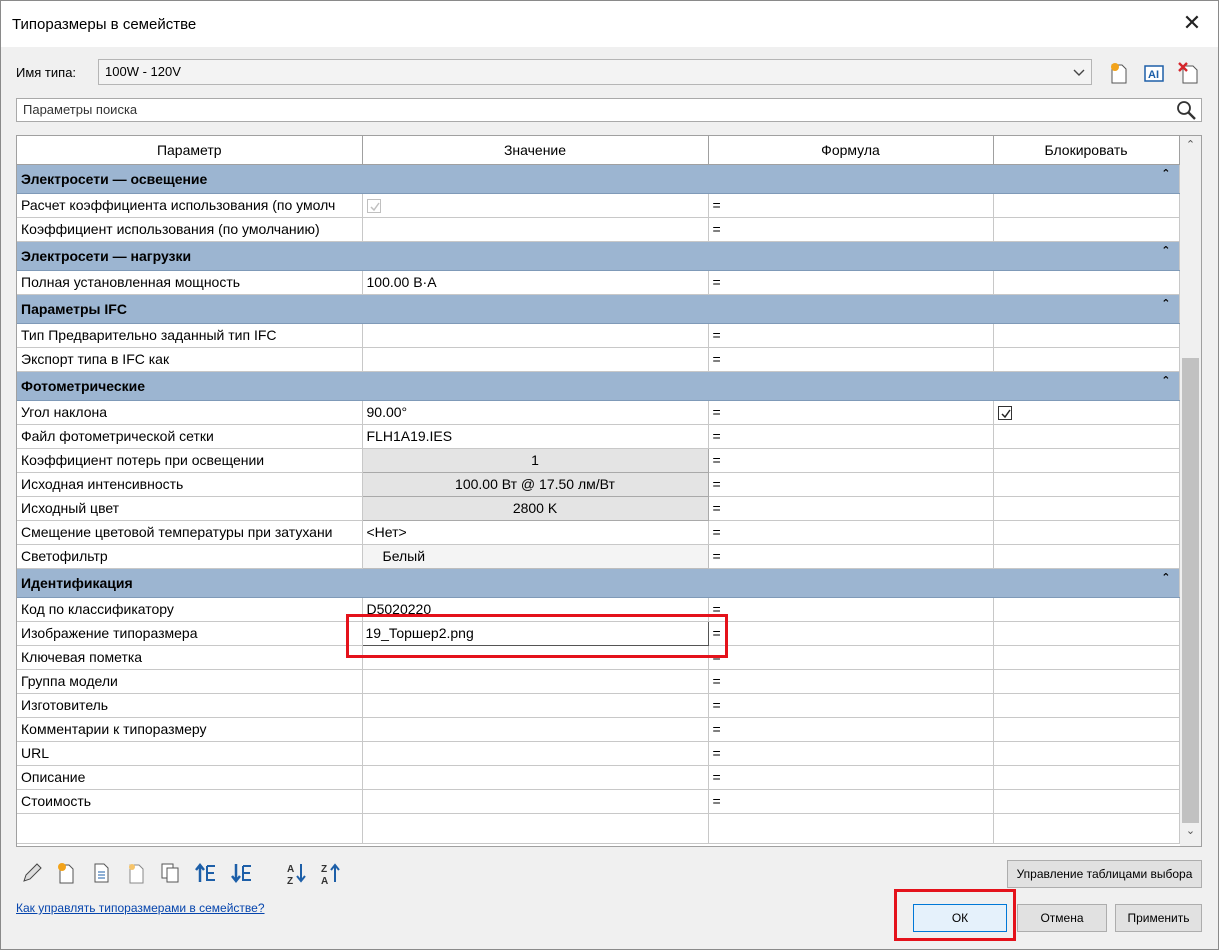 This screenshot has height=950, width=1219. What do you see at coordinates (535, 532) in the screenshot?
I see `param-value: <Нет>` at bounding box center [535, 532].